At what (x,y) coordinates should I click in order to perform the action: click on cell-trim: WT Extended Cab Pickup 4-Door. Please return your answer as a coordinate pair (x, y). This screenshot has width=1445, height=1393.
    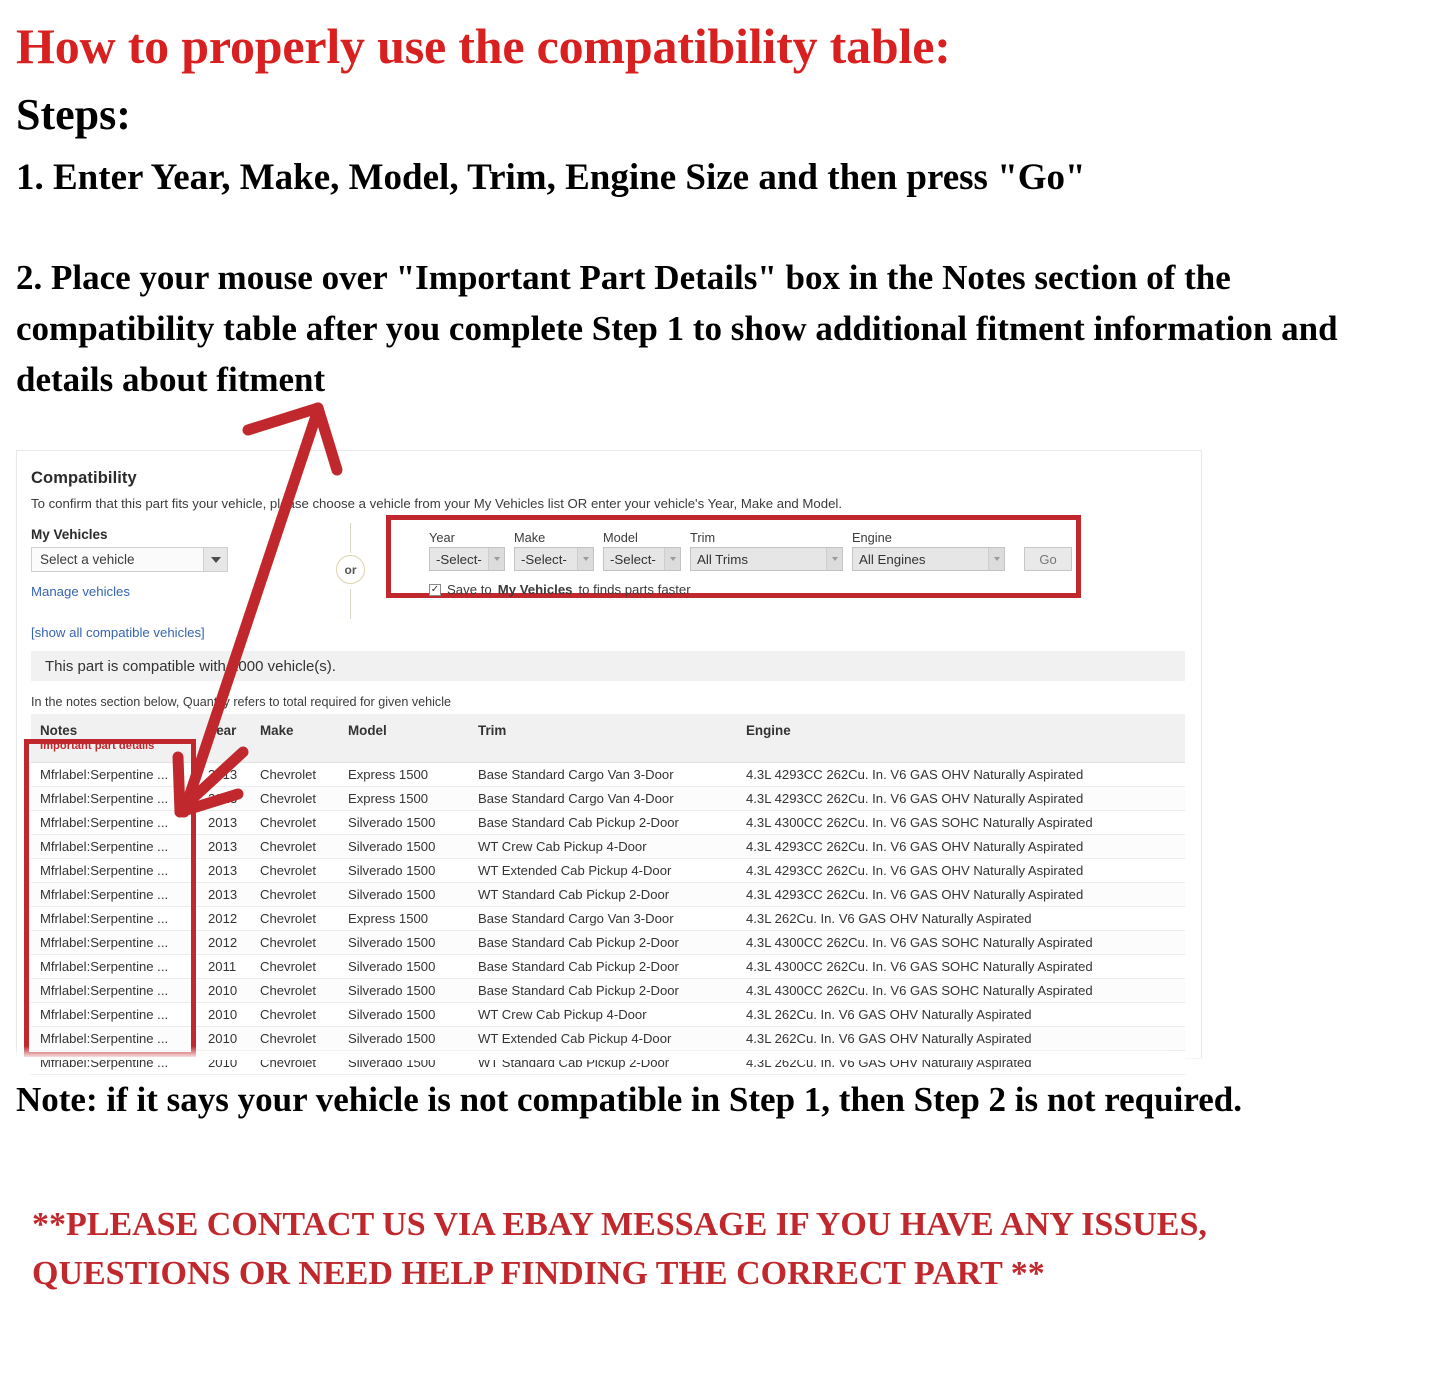
    Looking at the image, I should click on (603, 870).